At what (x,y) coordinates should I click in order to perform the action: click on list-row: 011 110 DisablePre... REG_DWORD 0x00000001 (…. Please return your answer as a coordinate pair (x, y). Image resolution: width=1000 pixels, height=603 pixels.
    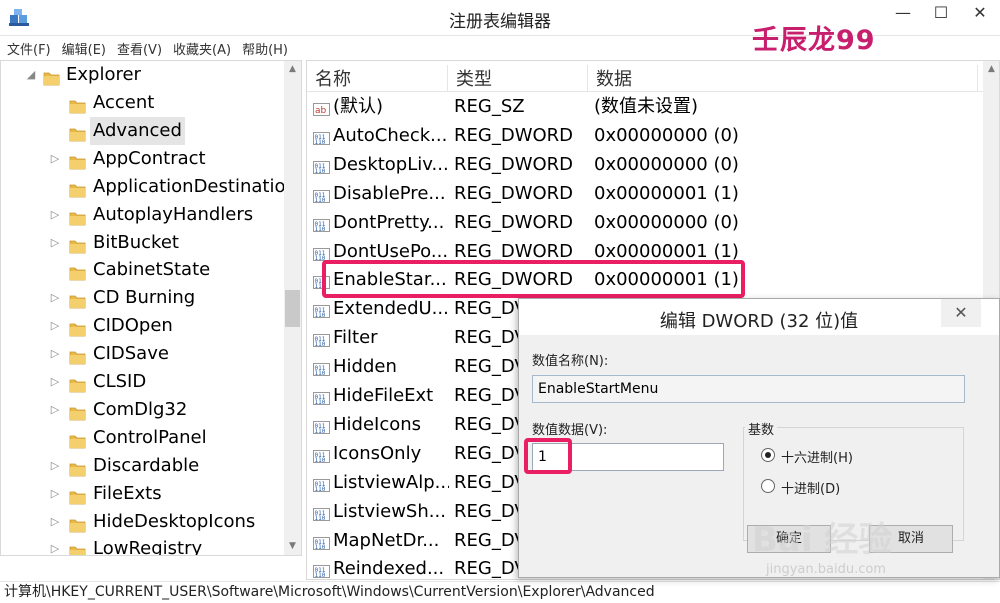
    Looking at the image, I should click on (647, 193).